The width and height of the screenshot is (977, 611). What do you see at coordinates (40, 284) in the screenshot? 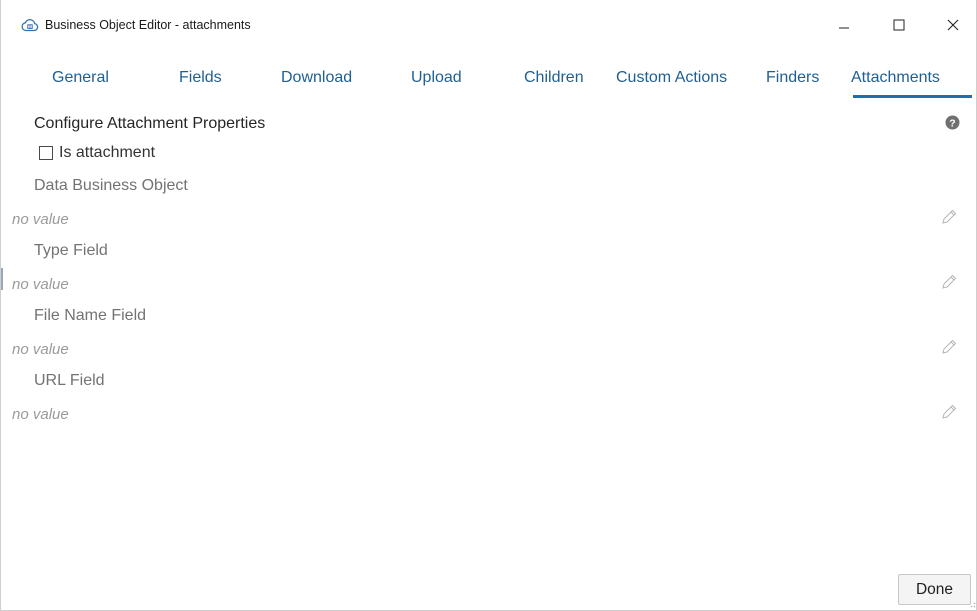
I see `type-field-value: no value` at bounding box center [40, 284].